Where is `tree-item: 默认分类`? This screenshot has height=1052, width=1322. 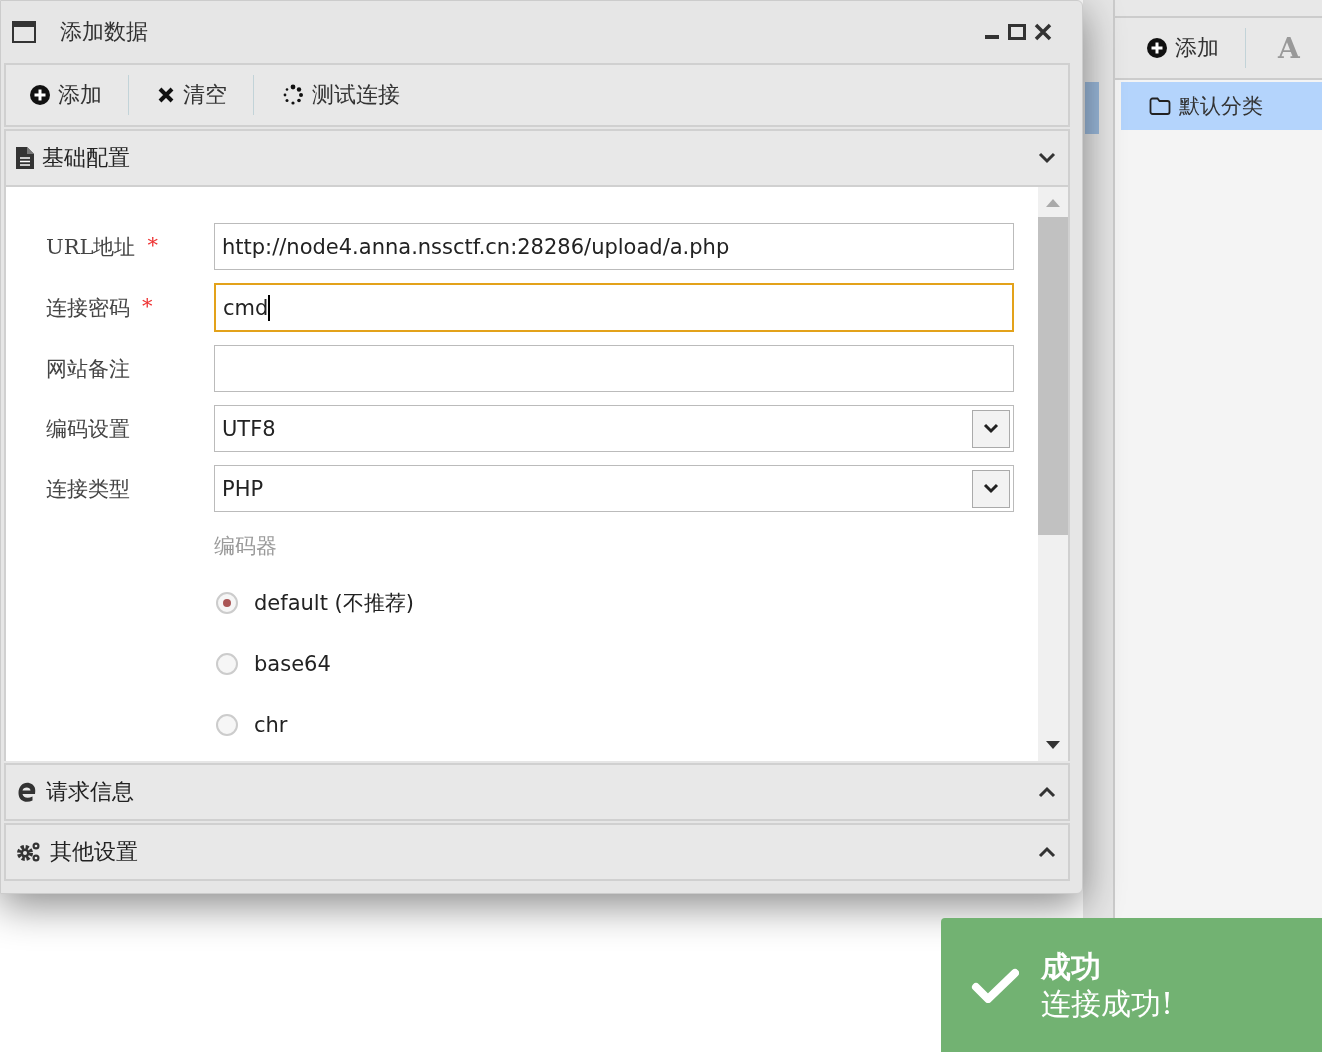
tree-item: 默认分类 is located at coordinates (1221, 106).